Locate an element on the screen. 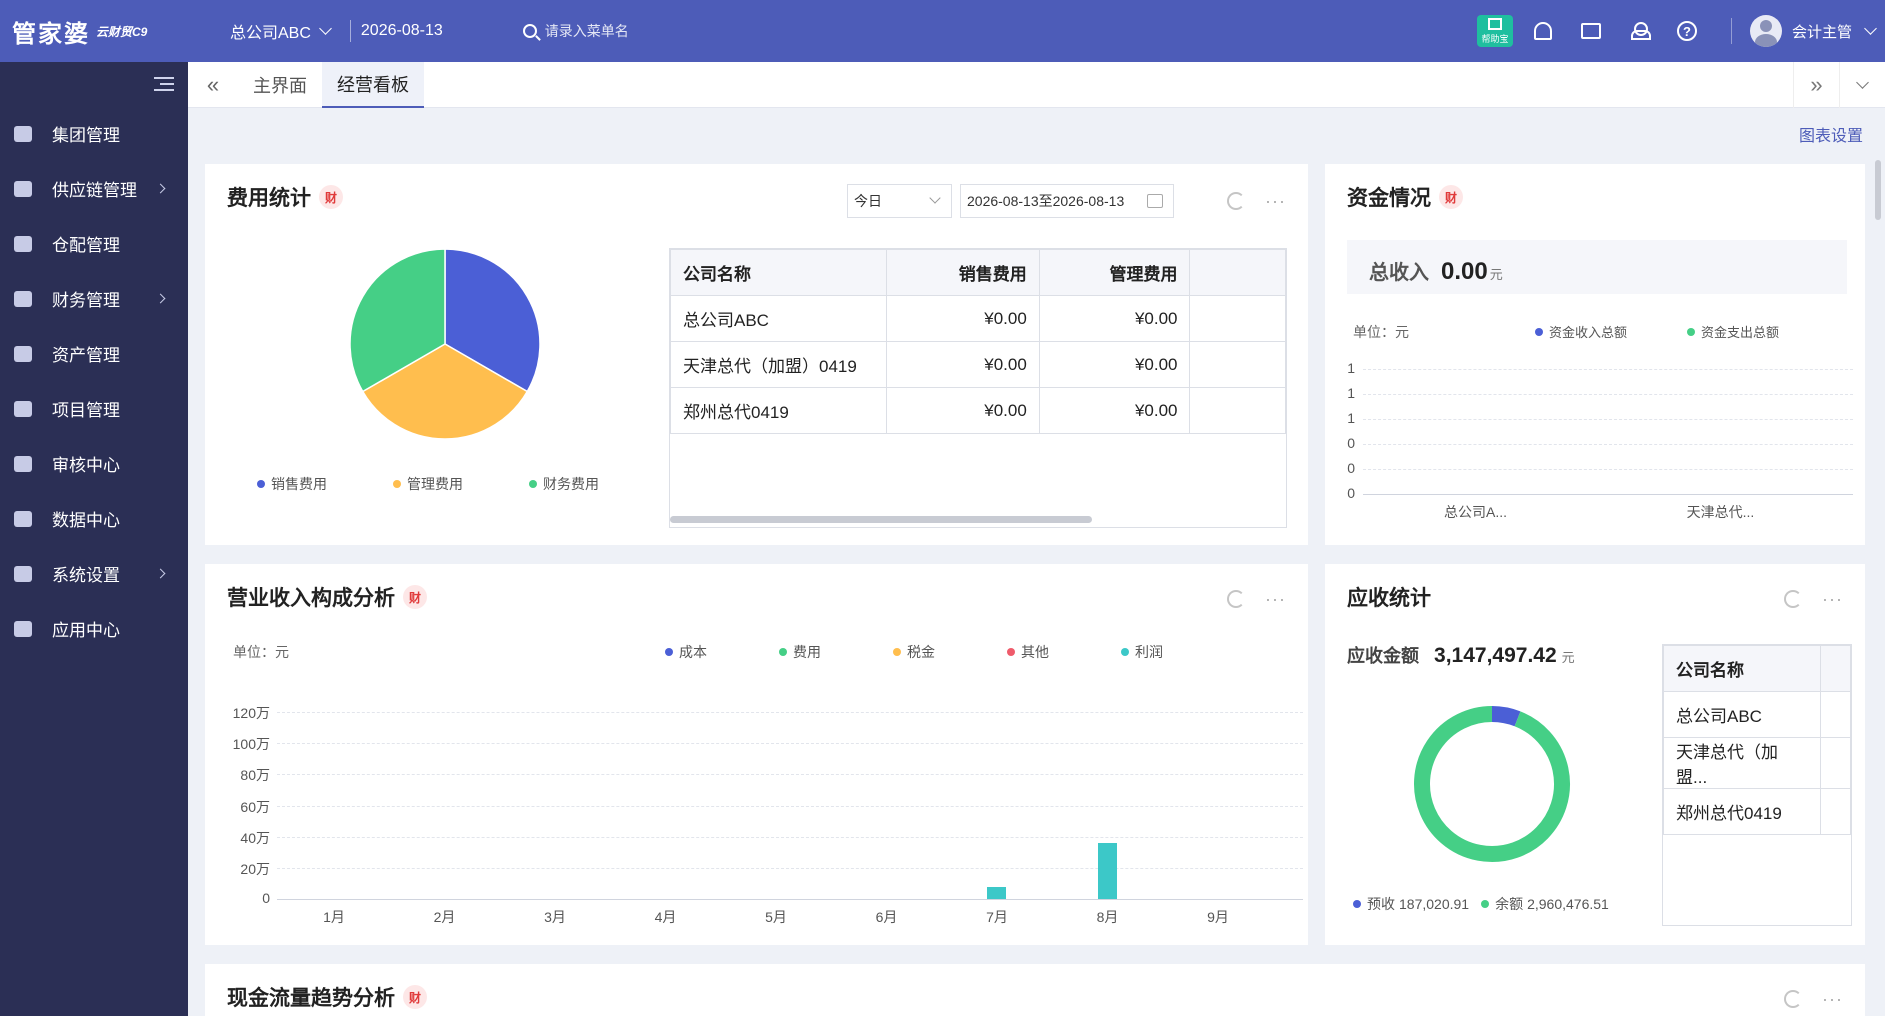  x-axis-line is located at coordinates (790, 899).